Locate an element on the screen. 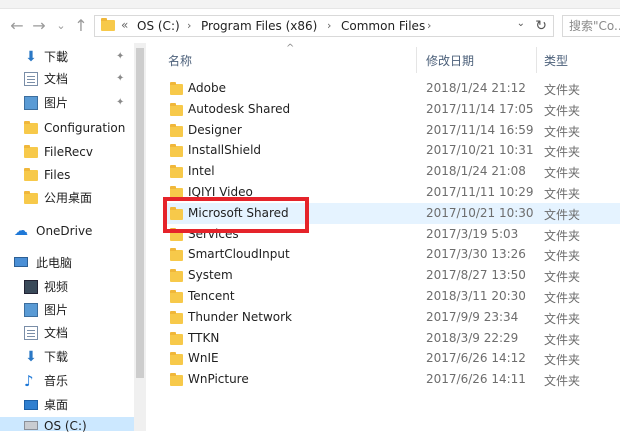 This screenshot has width=620, height=437. nav-item-configuration: Configuration is located at coordinates (70, 128).